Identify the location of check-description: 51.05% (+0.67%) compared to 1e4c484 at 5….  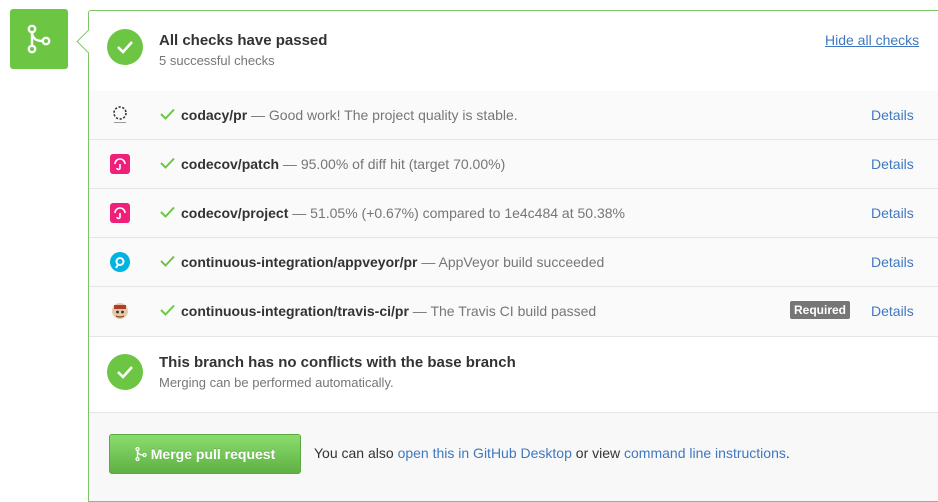
(467, 213).